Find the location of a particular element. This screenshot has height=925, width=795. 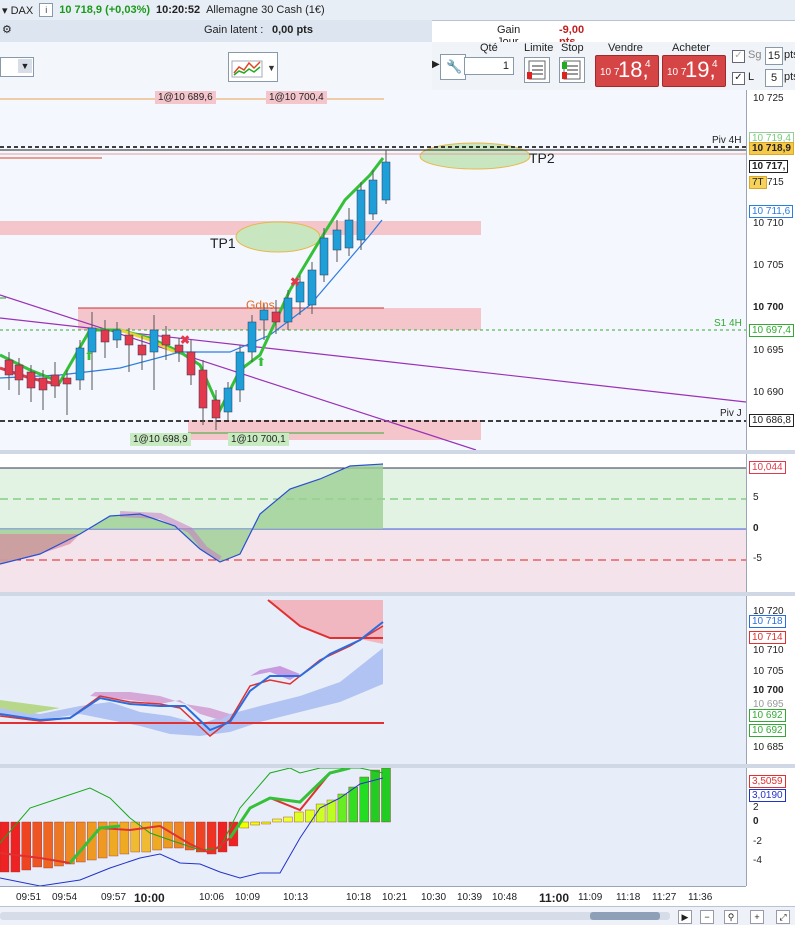

fit-icon: ⤢ is located at coordinates (783, 917).